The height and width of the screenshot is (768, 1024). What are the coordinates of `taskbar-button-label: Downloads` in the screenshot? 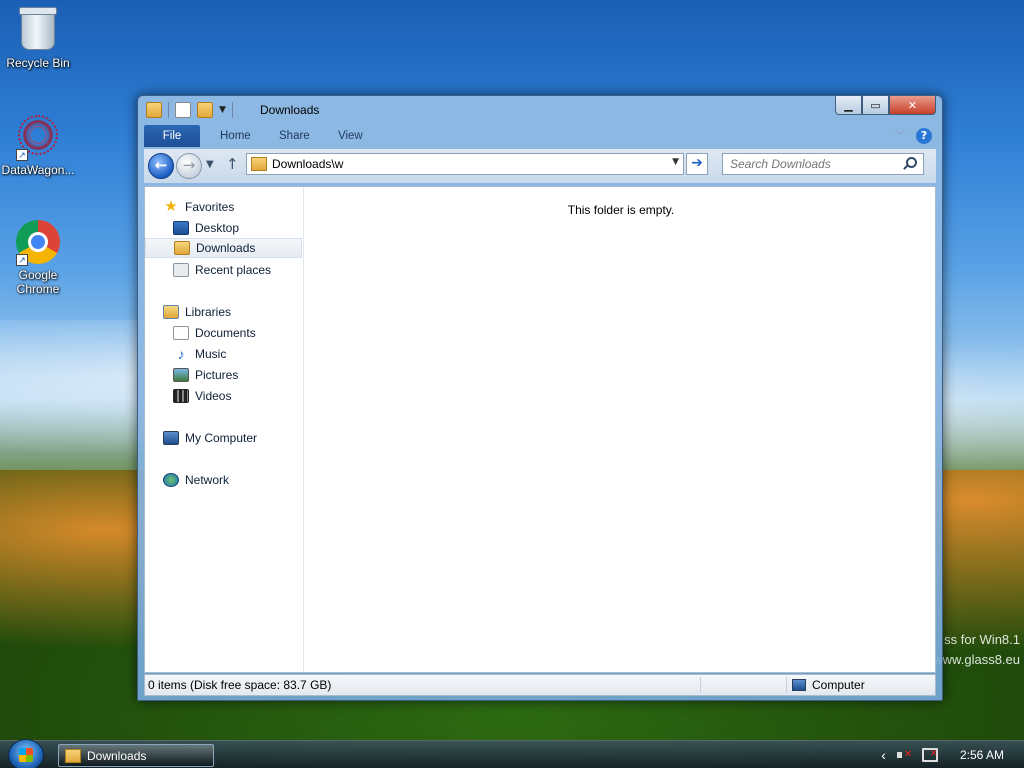 It's located at (117, 755).